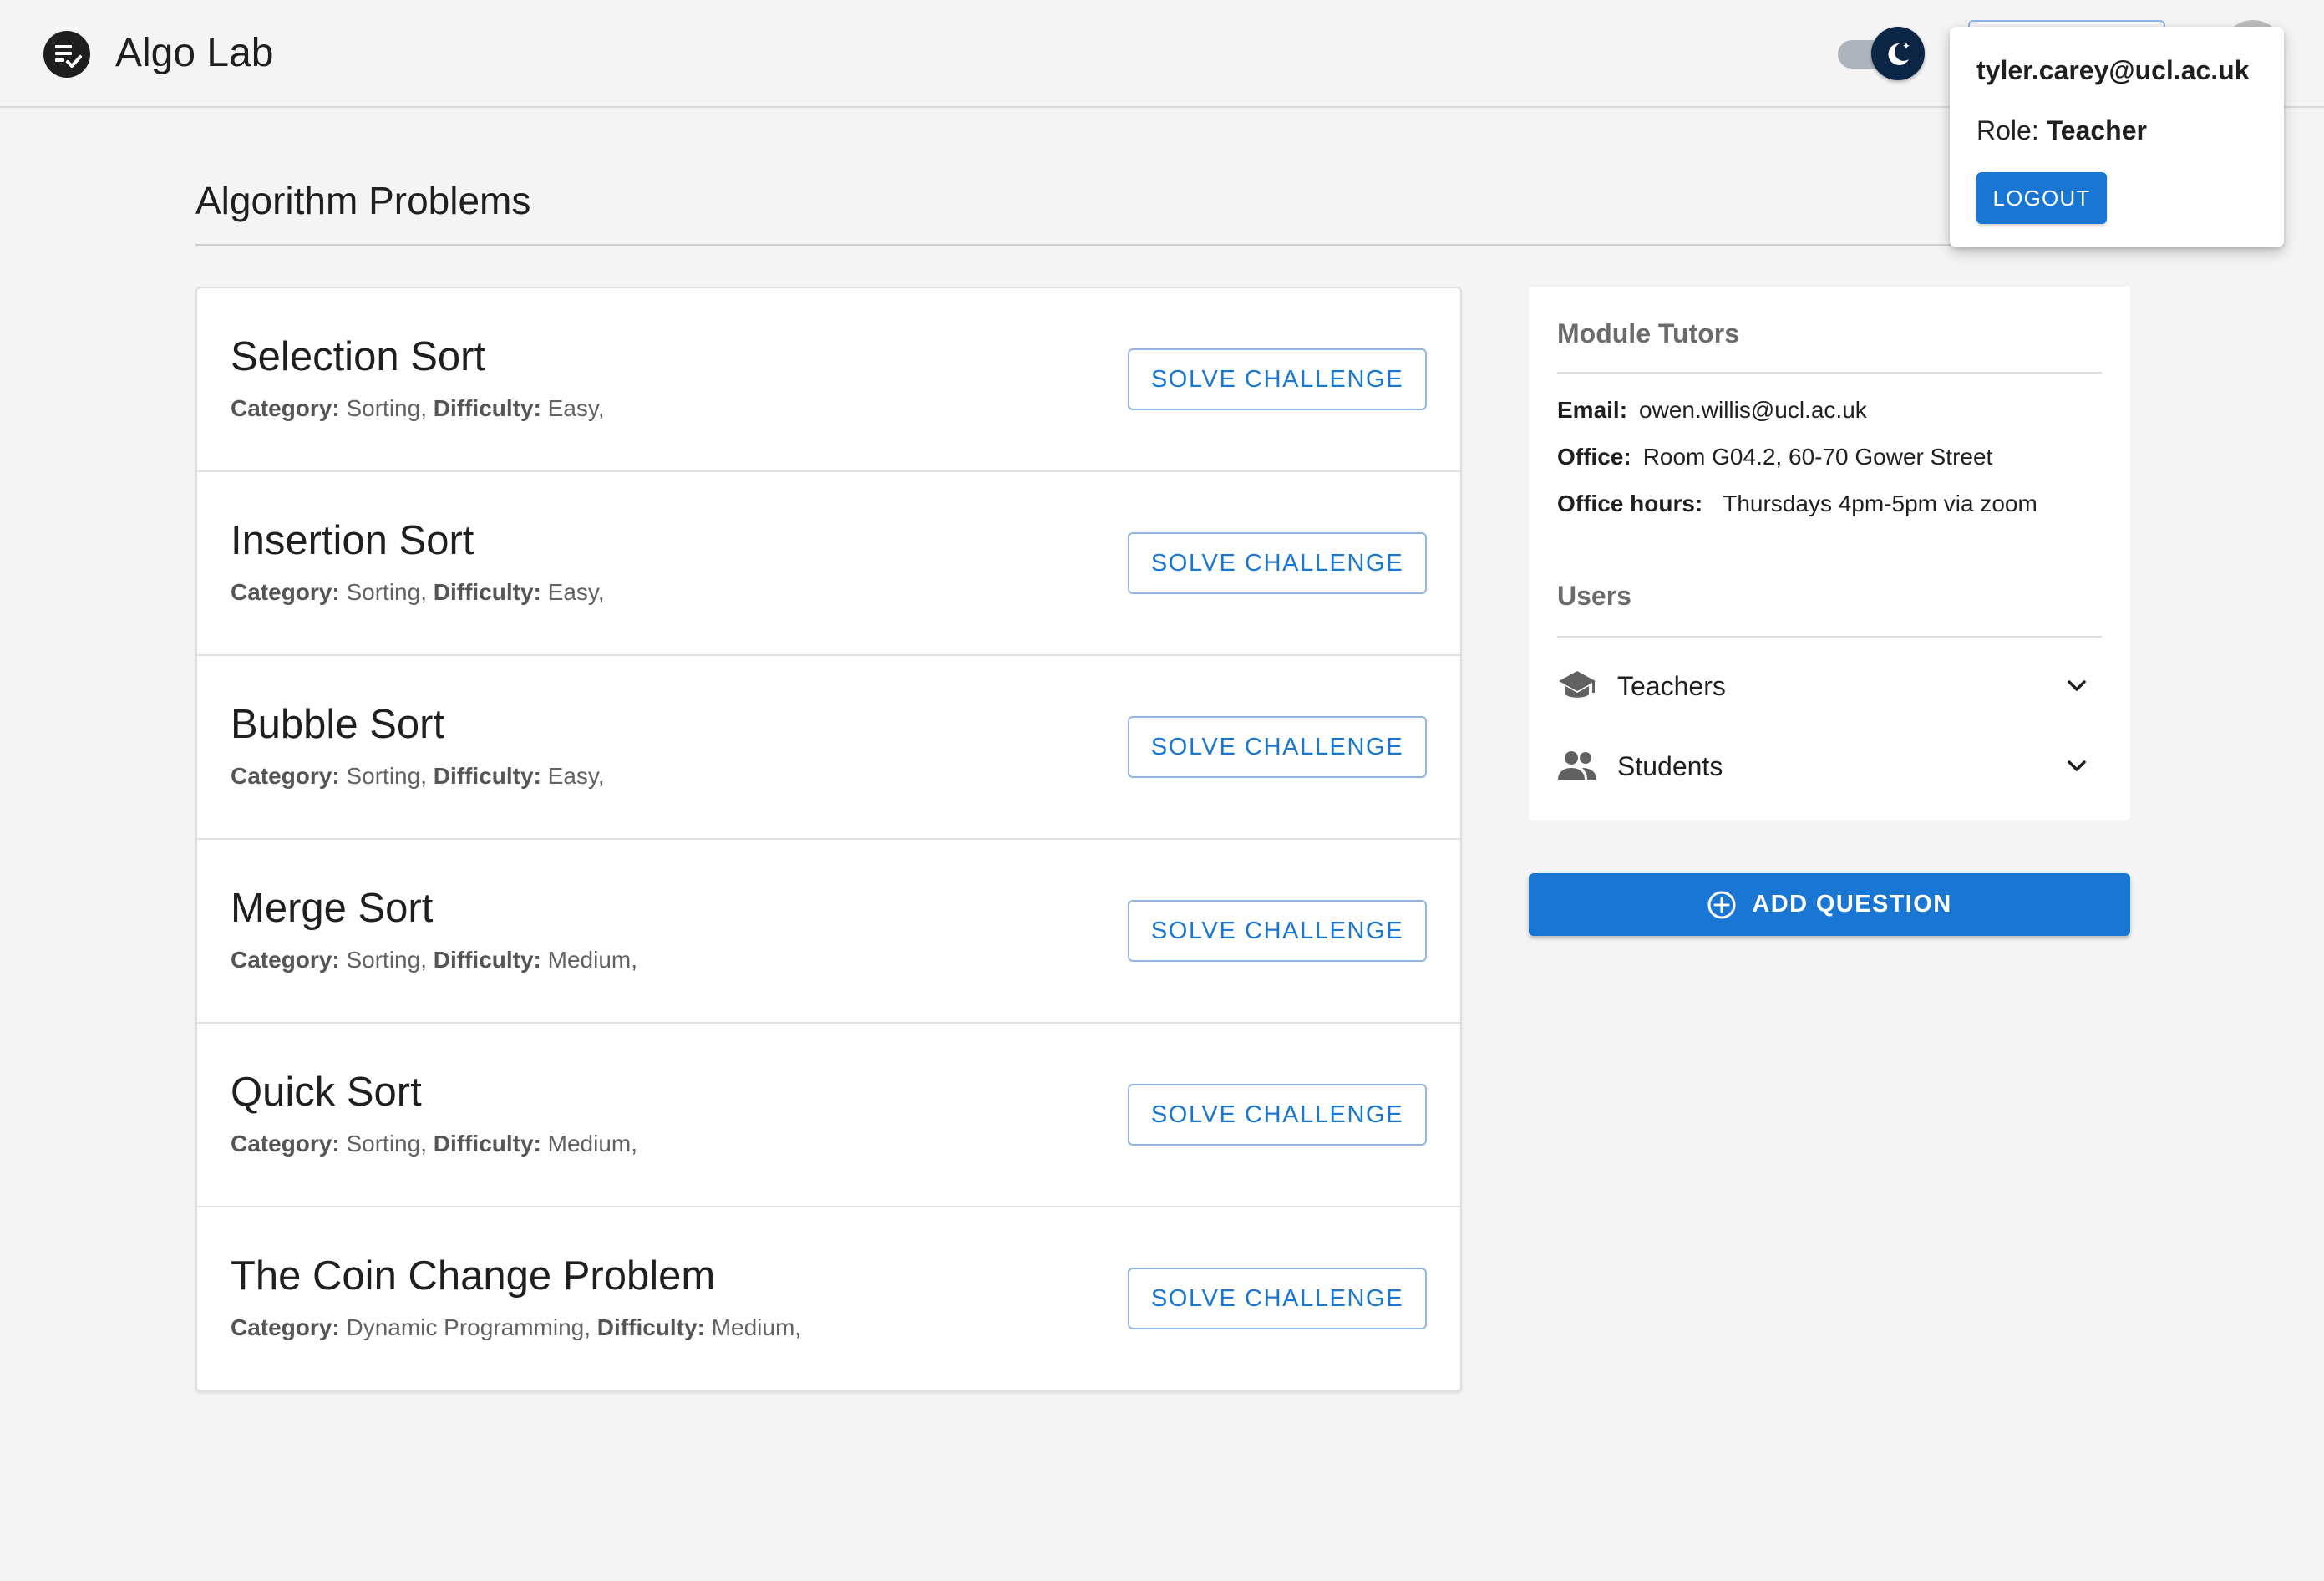 Image resolution: width=2324 pixels, height=1581 pixels. What do you see at coordinates (194, 53) in the screenshot?
I see `app-title: Algo Lab` at bounding box center [194, 53].